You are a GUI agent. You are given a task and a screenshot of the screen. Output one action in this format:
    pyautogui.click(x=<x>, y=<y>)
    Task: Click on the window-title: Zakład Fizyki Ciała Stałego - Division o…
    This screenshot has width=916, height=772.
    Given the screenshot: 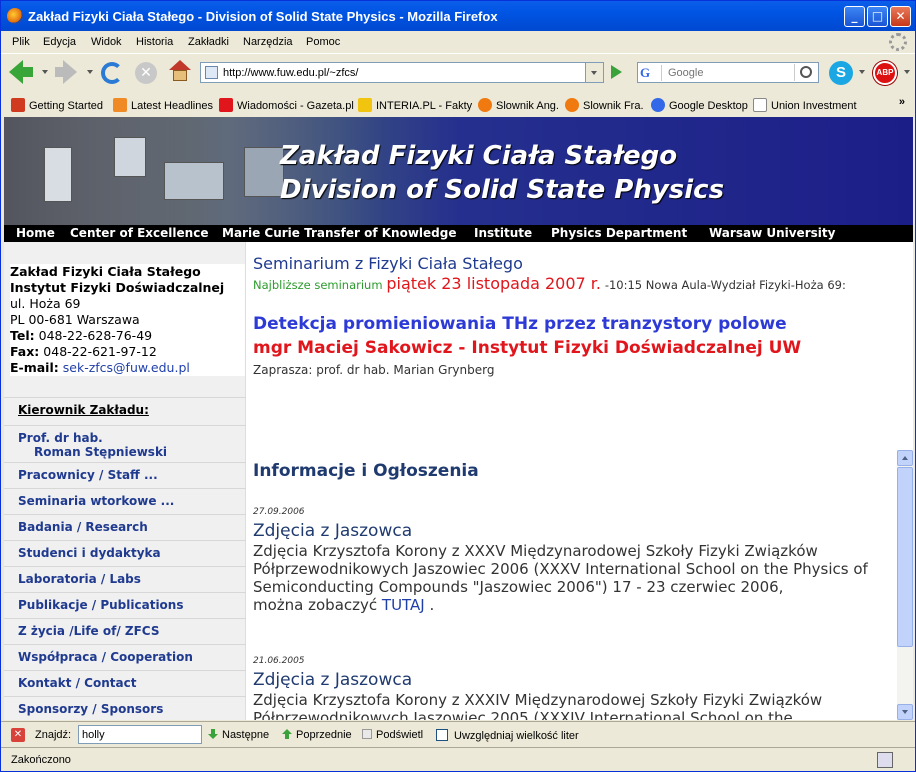 What is the action you would take?
    pyautogui.click(x=263, y=16)
    